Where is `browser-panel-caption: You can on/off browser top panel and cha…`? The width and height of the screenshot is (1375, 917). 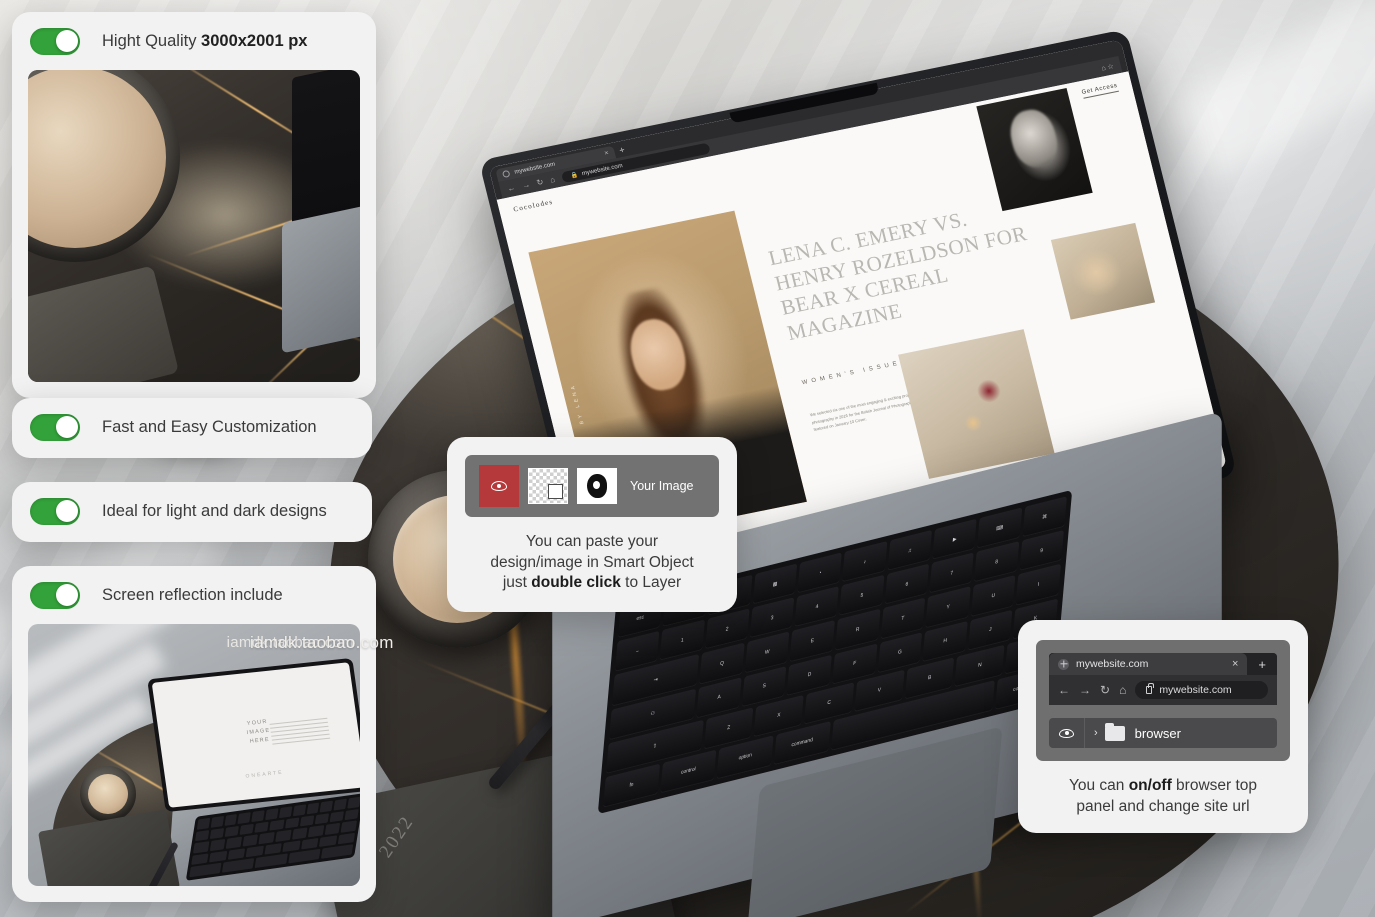
browser-panel-caption: You can on/off browser top panel and cha… is located at coordinates (1163, 796).